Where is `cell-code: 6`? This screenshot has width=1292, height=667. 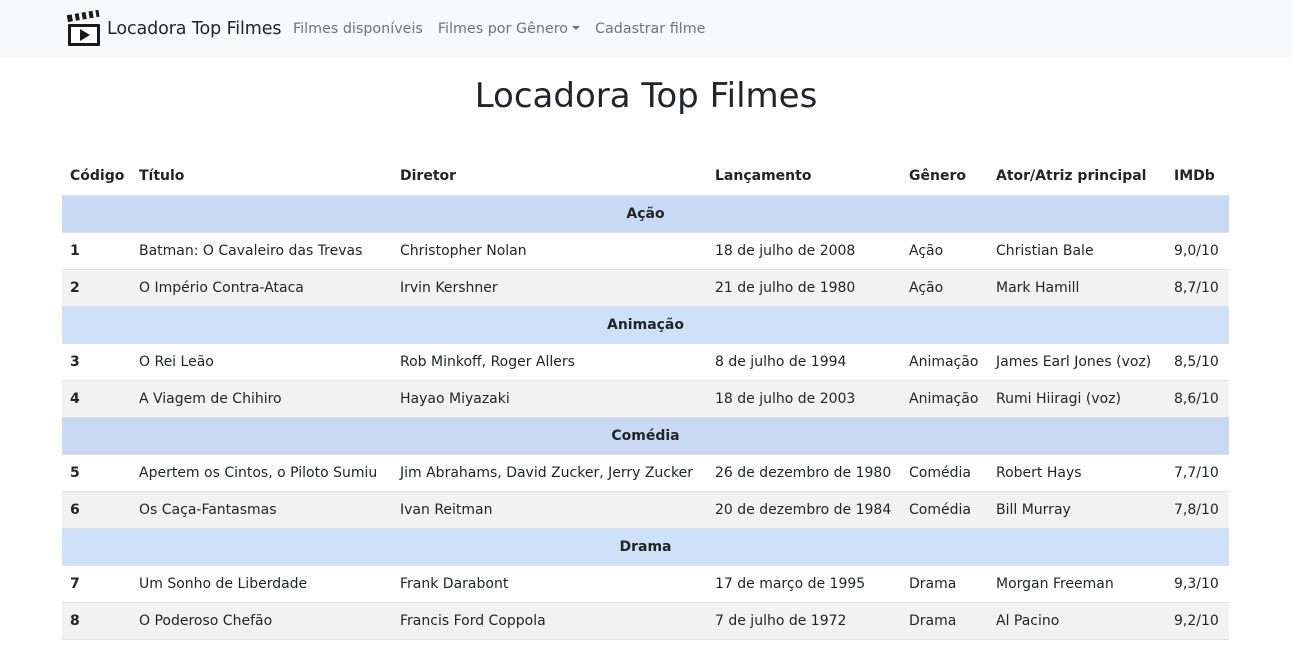
cell-code: 6 is located at coordinates (96, 509).